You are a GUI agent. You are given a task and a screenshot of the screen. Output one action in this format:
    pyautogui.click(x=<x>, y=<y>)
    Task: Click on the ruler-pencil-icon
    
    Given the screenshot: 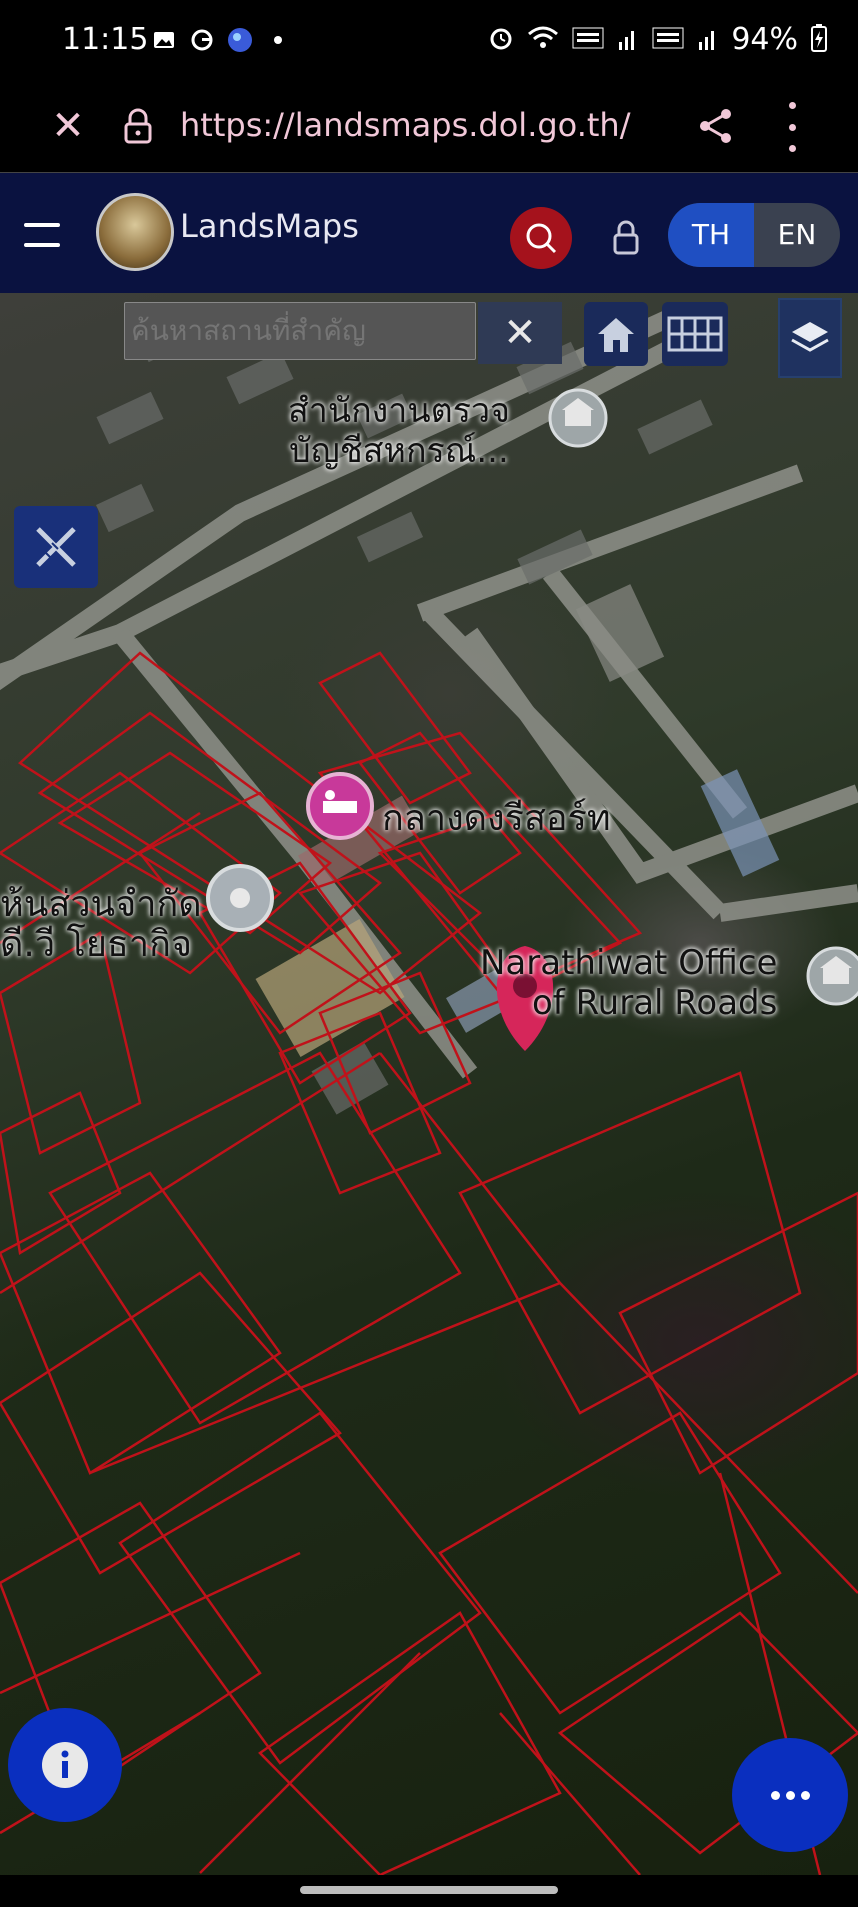 What is the action you would take?
    pyautogui.click(x=56, y=547)
    